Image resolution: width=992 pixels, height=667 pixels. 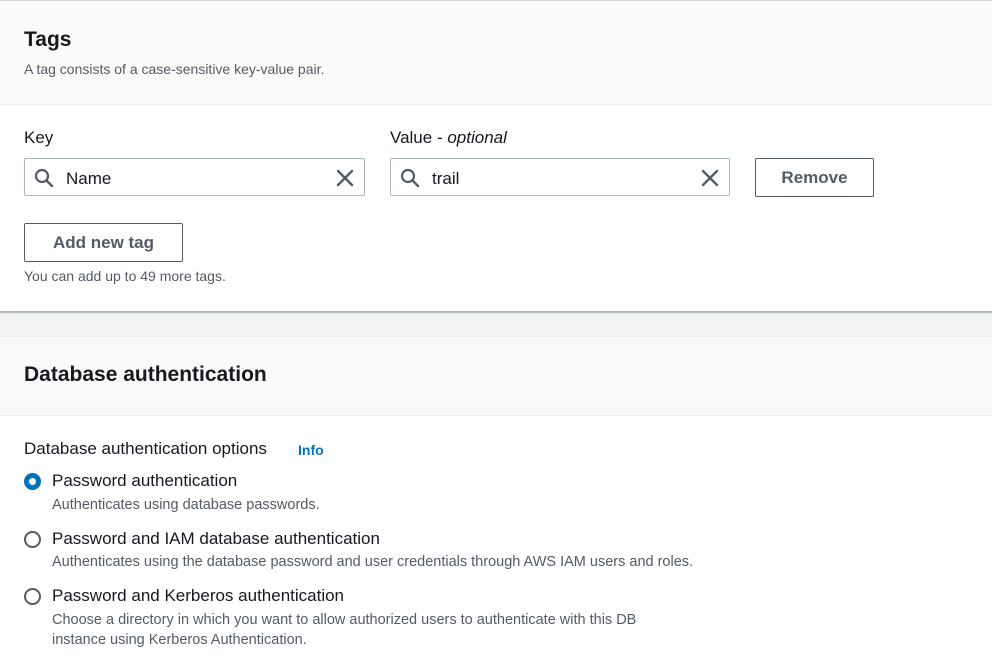 What do you see at coordinates (89, 178) in the screenshot?
I see `tag-key-value: Name` at bounding box center [89, 178].